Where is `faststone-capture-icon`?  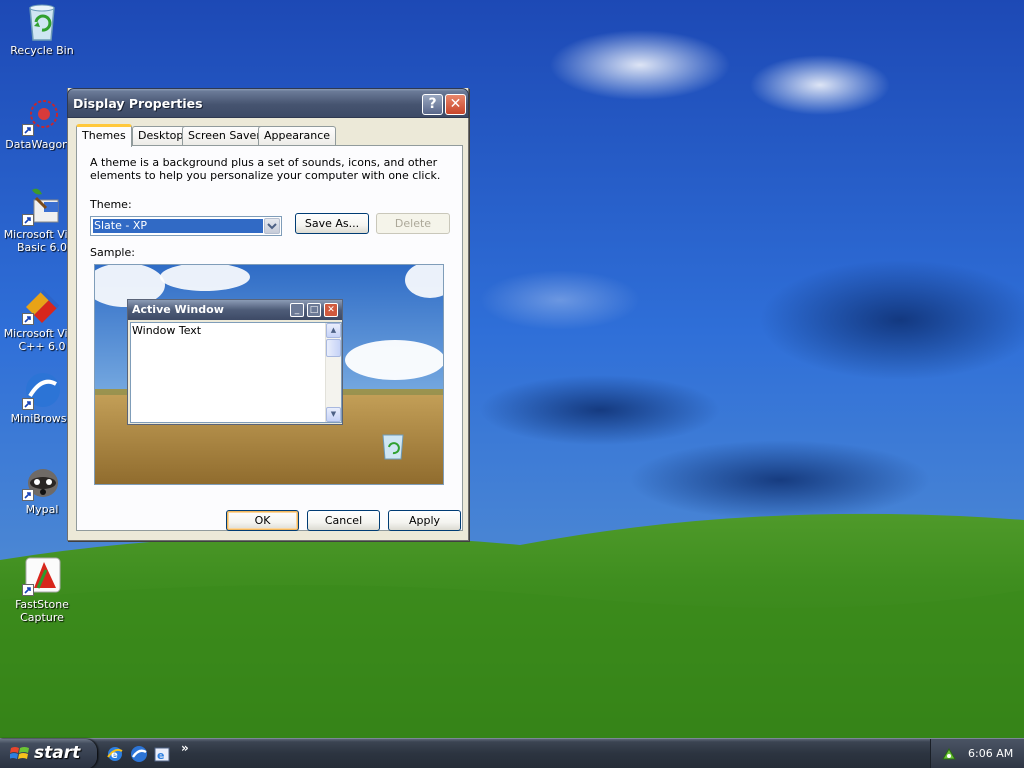
faststone-capture-icon is located at coordinates (42, 576).